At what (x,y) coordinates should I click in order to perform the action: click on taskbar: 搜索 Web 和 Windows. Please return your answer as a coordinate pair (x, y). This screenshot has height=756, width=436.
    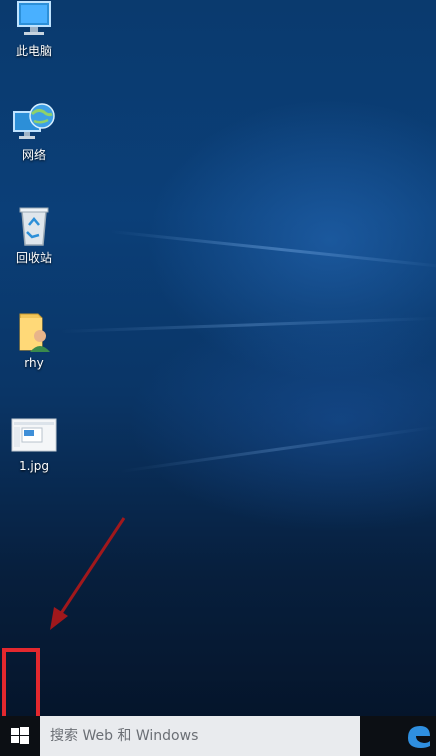
    Looking at the image, I should click on (218, 736).